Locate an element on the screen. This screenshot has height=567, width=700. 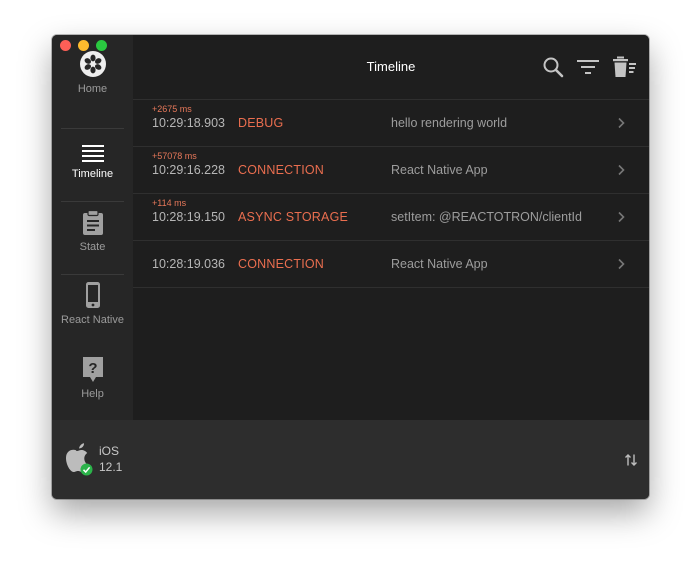
os-name: iOS is located at coordinates (109, 451).